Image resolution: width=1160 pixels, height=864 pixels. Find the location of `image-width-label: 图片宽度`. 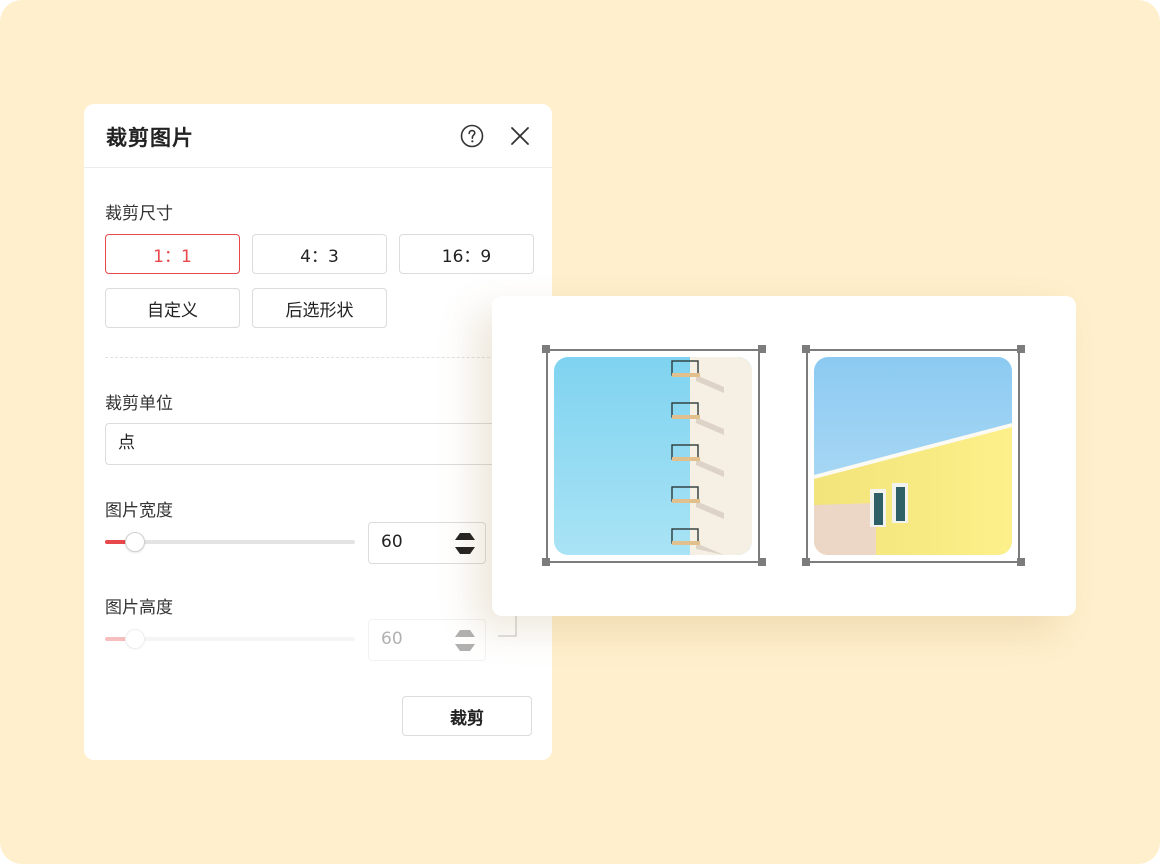

image-width-label: 图片宽度 is located at coordinates (139, 511).